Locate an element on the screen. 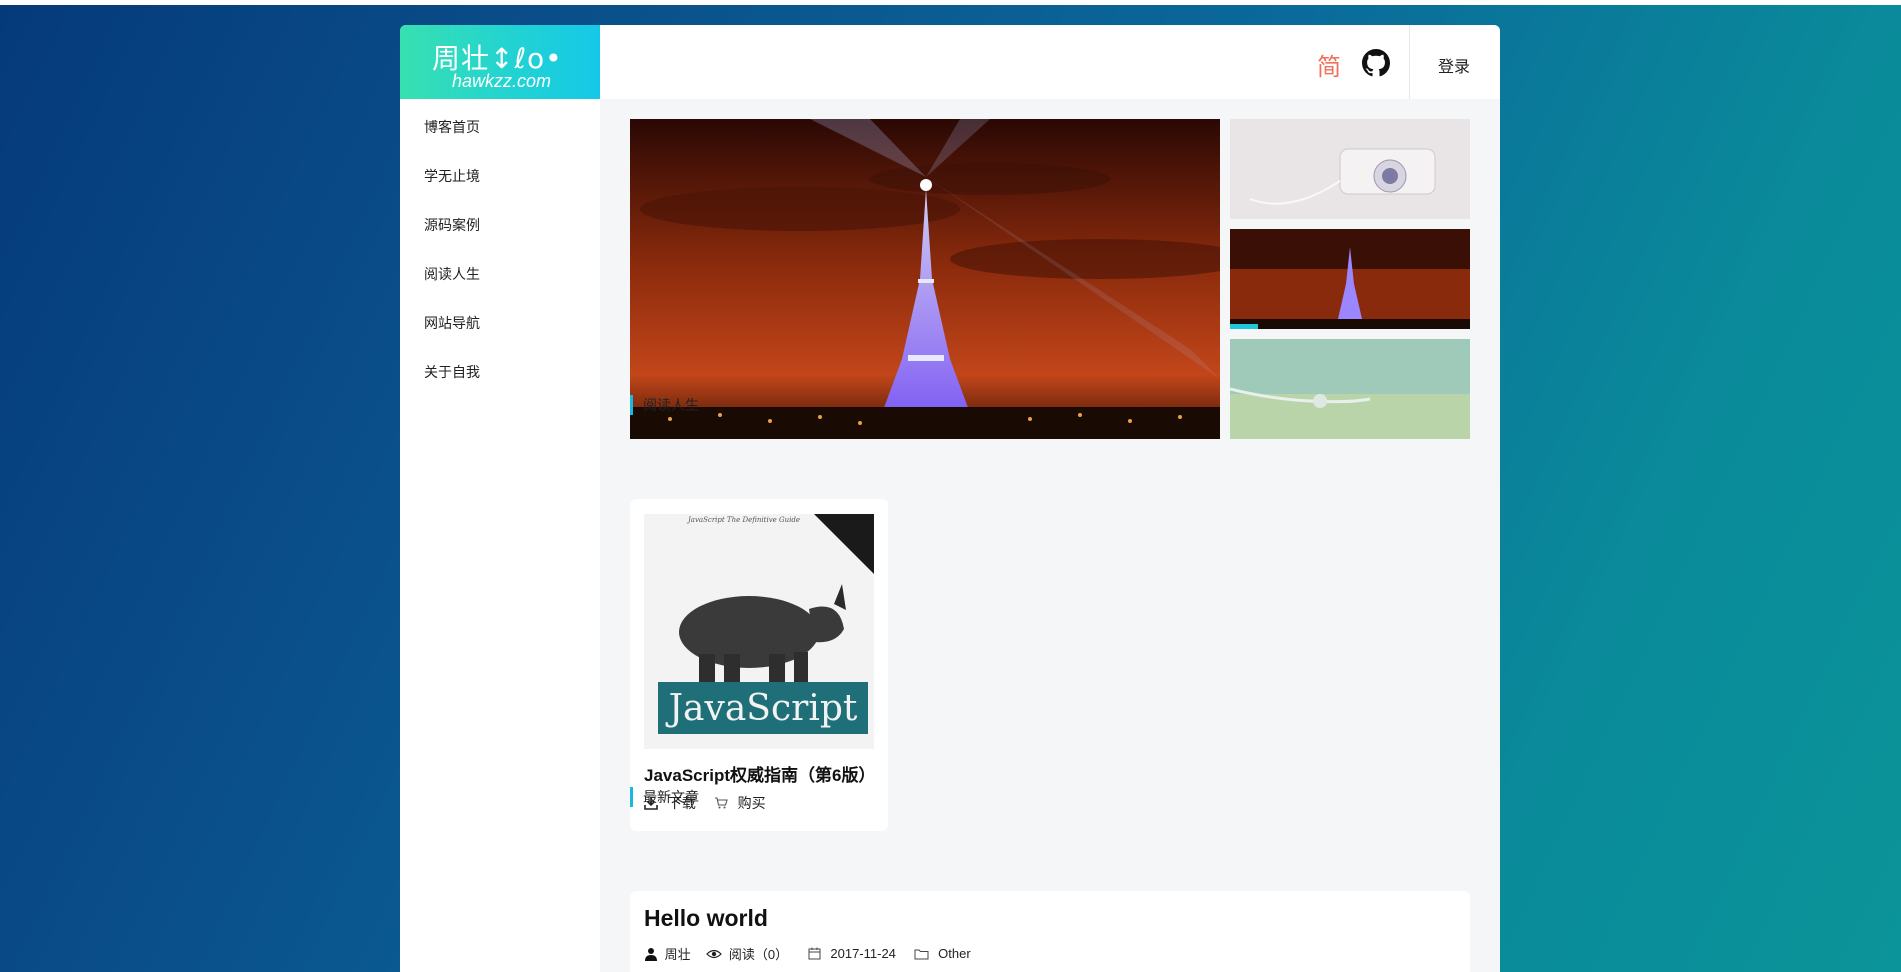 The height and width of the screenshot is (972, 1901). buy-label: 购买 is located at coordinates (751, 803).